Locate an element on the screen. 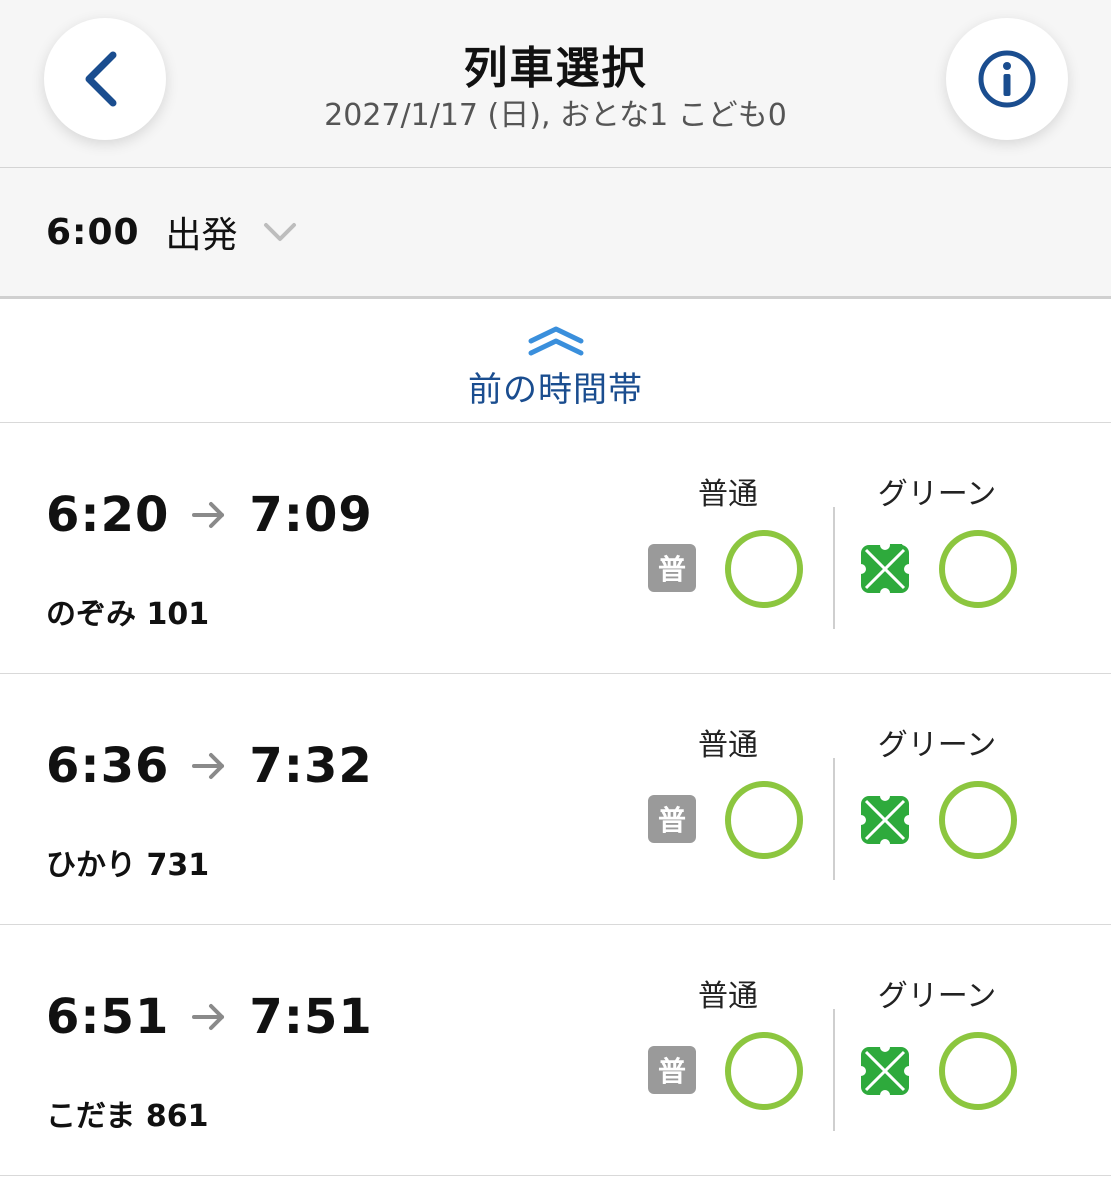  train-name: ひかり 731 is located at coordinates (128, 865).